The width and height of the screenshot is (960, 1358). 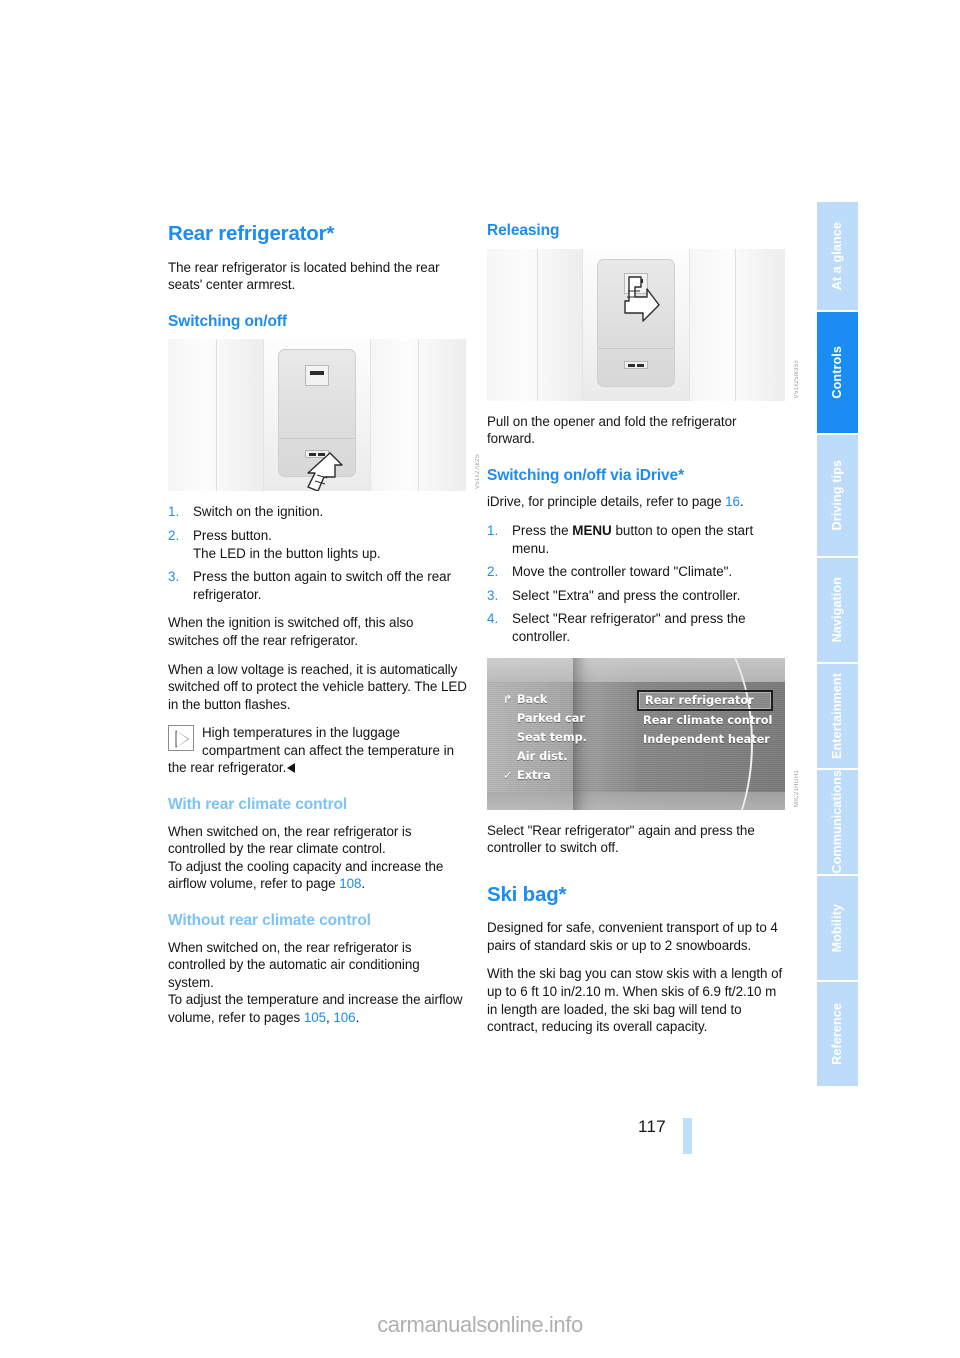 I want to click on idrive-top-bar, so click(x=636, y=669).